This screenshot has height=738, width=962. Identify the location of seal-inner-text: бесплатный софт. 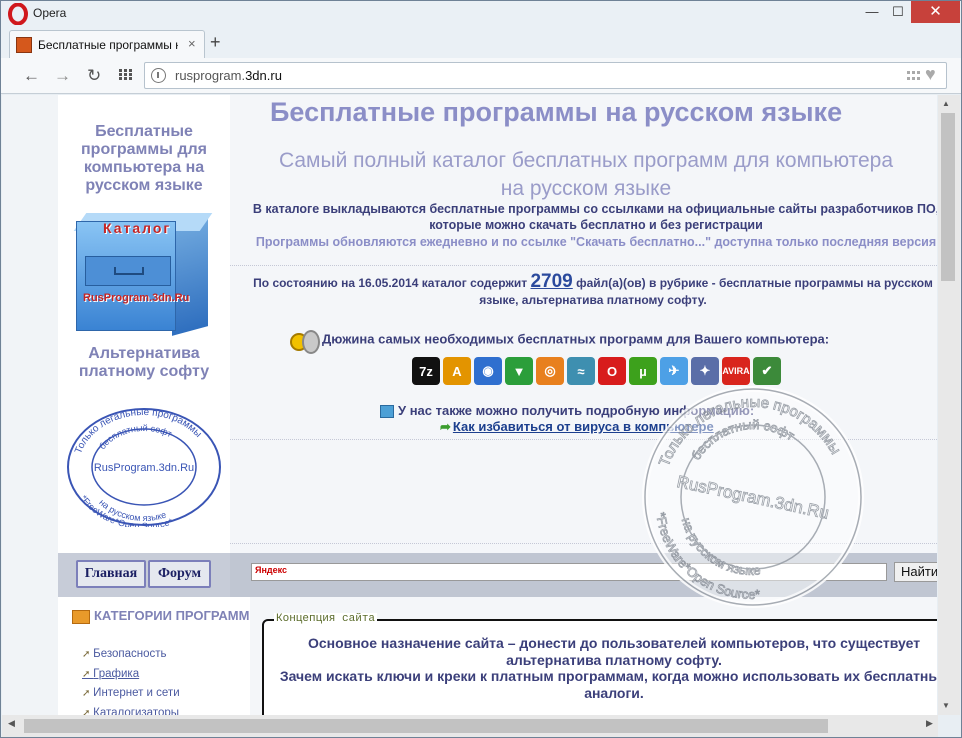
(135, 437).